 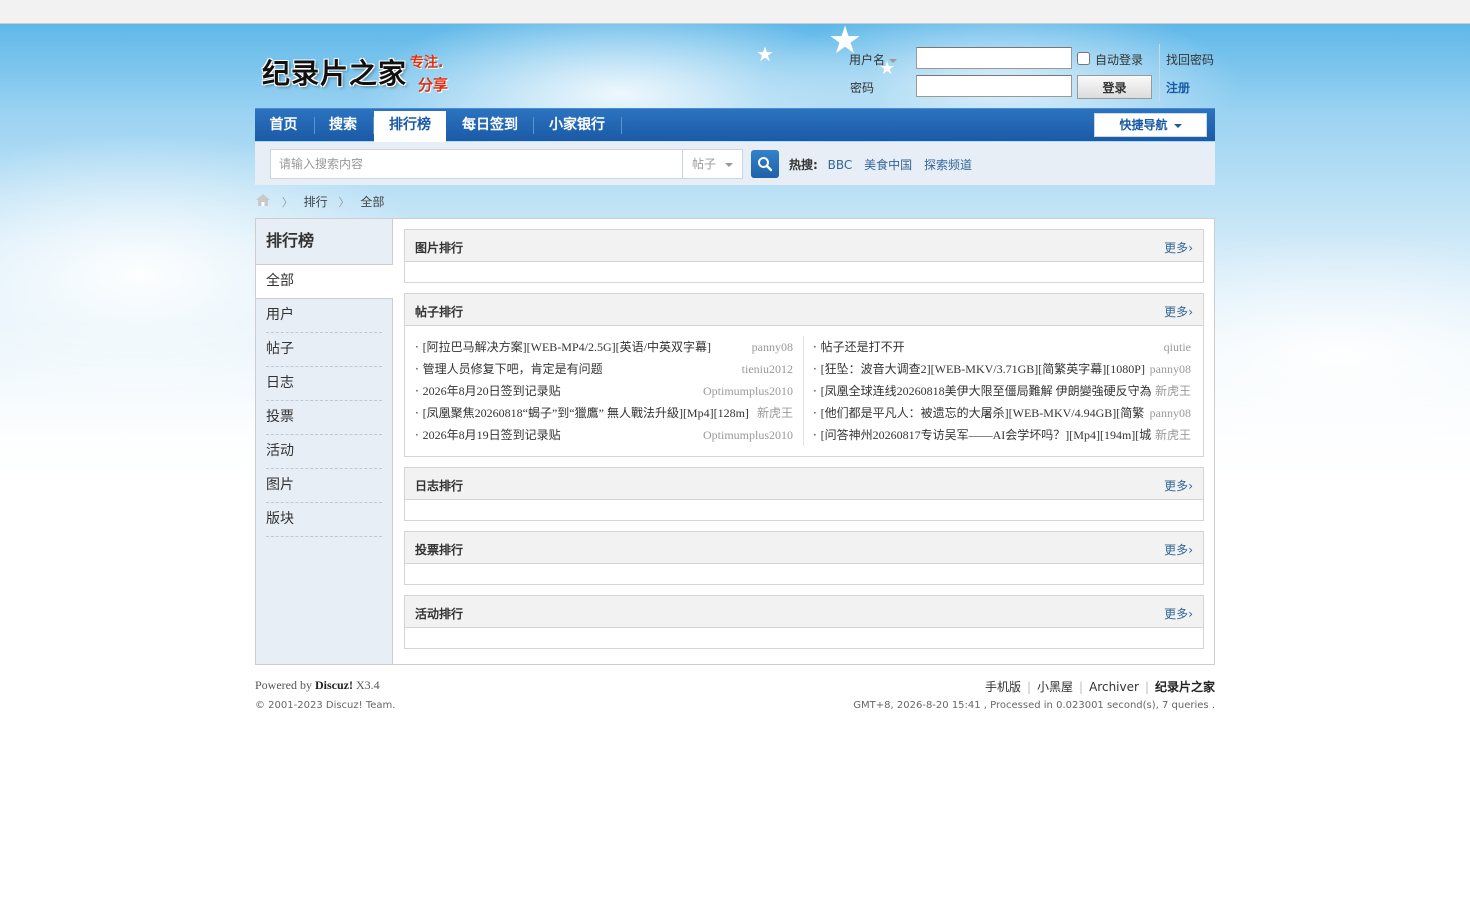 What do you see at coordinates (324, 316) in the screenshot?
I see `sidebar-item-users: 用户` at bounding box center [324, 316].